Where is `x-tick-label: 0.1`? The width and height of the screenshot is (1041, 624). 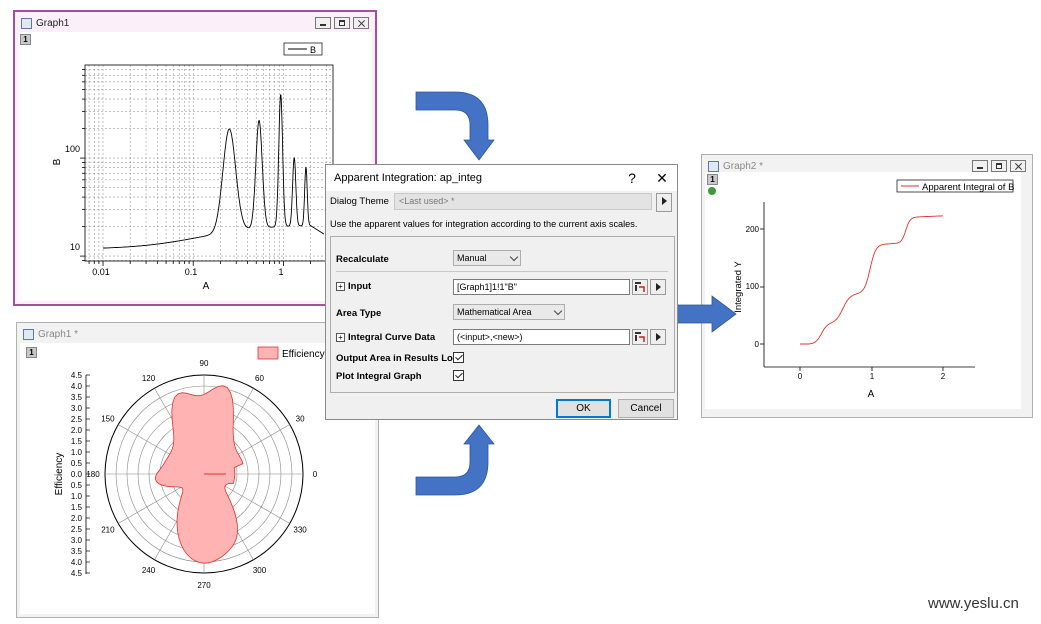 x-tick-label: 0.1 is located at coordinates (191, 272).